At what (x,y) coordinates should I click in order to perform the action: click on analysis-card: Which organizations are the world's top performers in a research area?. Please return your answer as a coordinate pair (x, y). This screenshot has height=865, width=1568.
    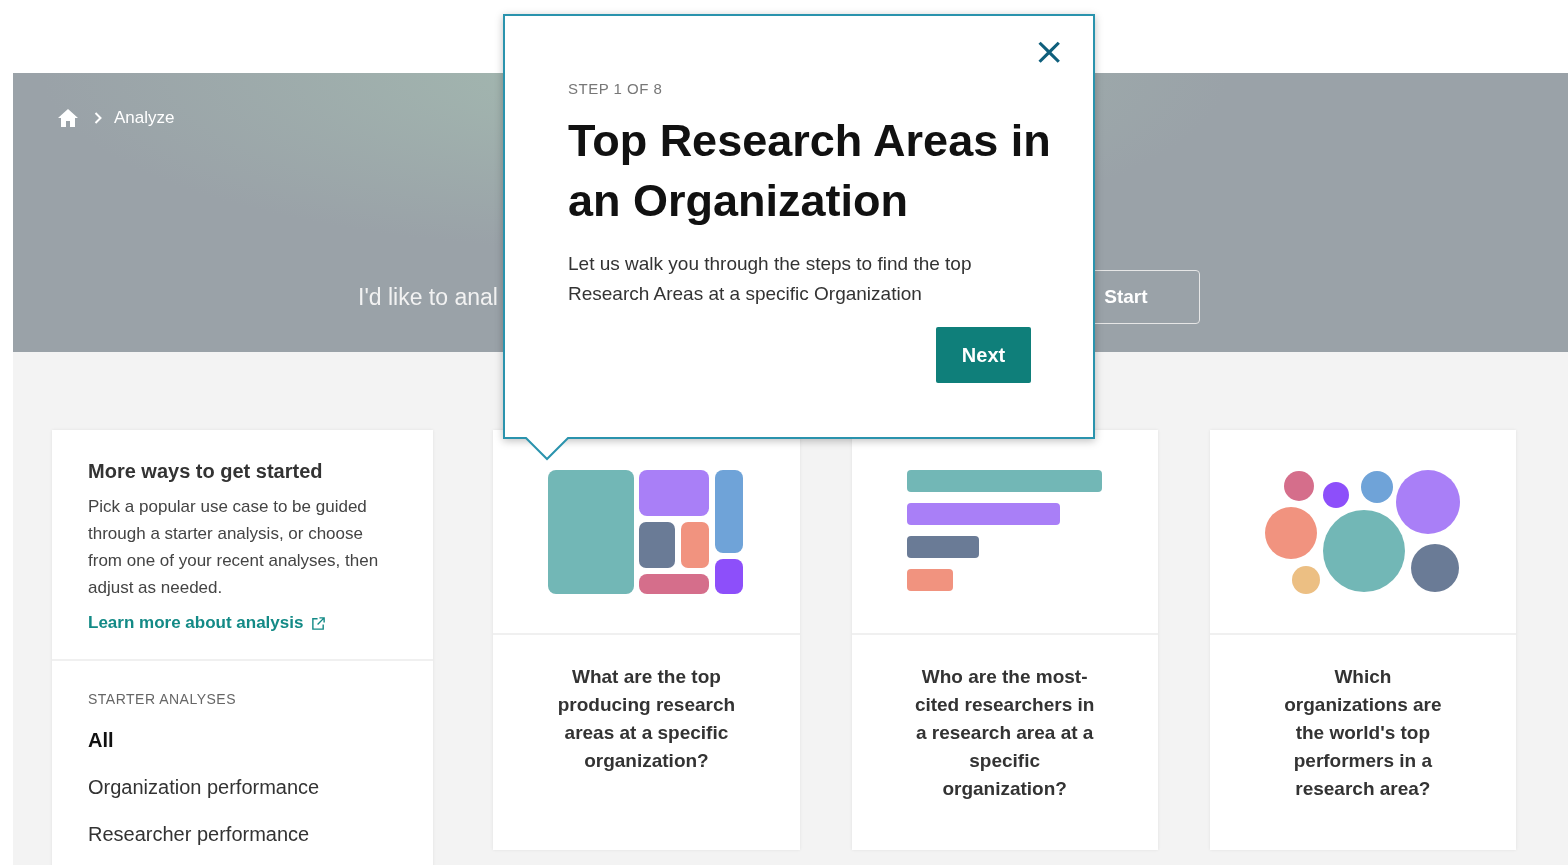
    Looking at the image, I should click on (1362, 640).